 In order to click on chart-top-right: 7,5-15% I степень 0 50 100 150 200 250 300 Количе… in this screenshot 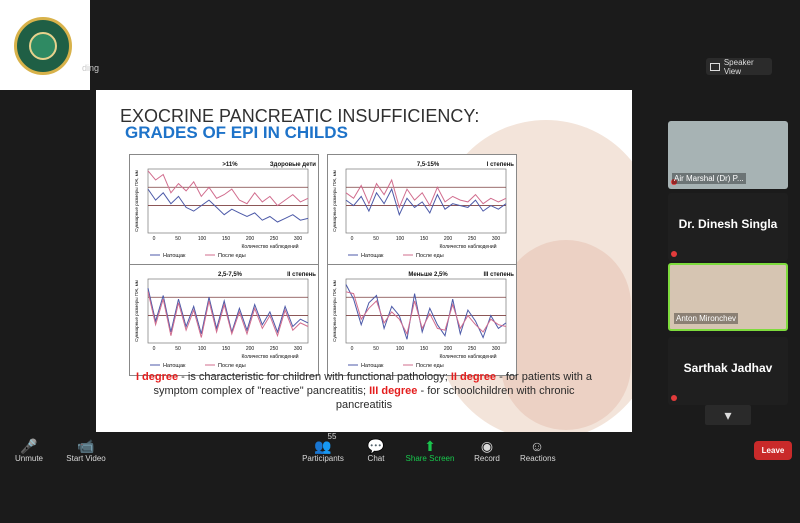, I will do `click(422, 210)`.